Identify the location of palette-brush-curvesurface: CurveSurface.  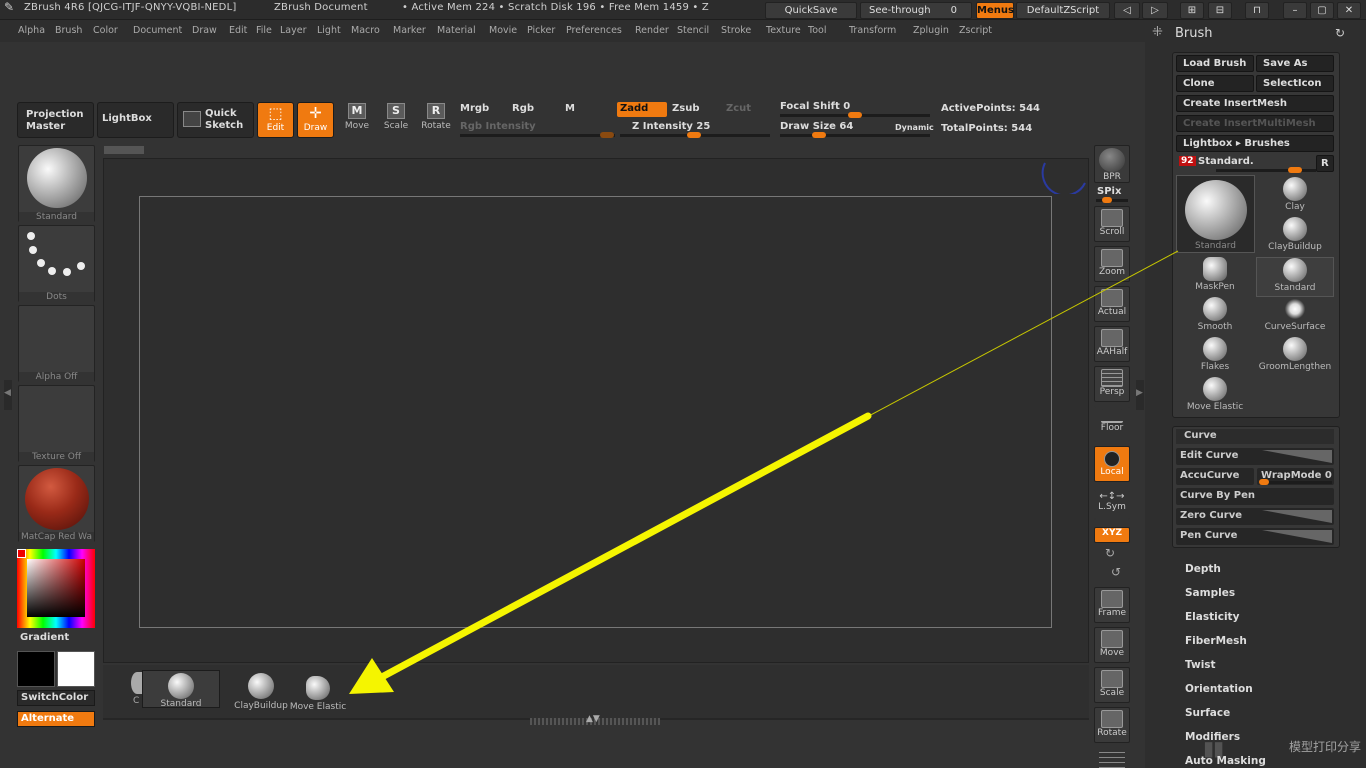
(1295, 317).